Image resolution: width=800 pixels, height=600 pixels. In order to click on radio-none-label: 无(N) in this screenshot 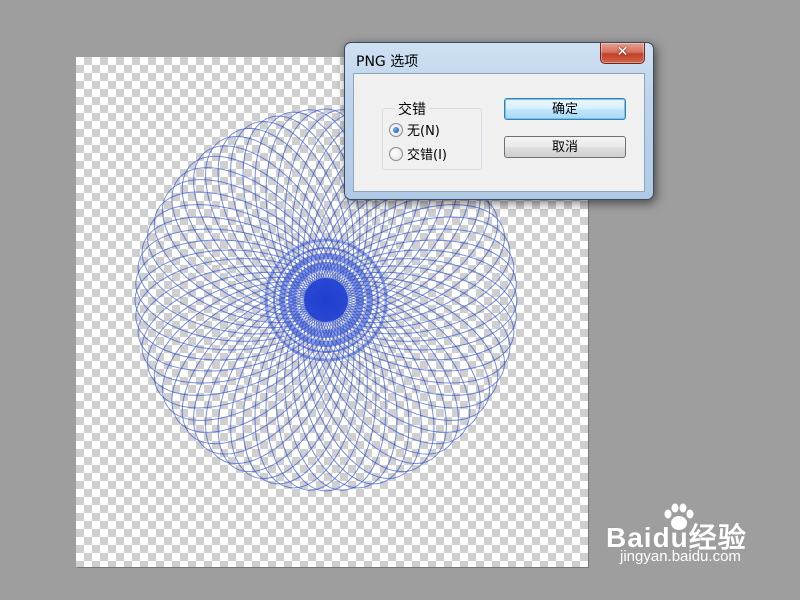, I will do `click(423, 129)`.